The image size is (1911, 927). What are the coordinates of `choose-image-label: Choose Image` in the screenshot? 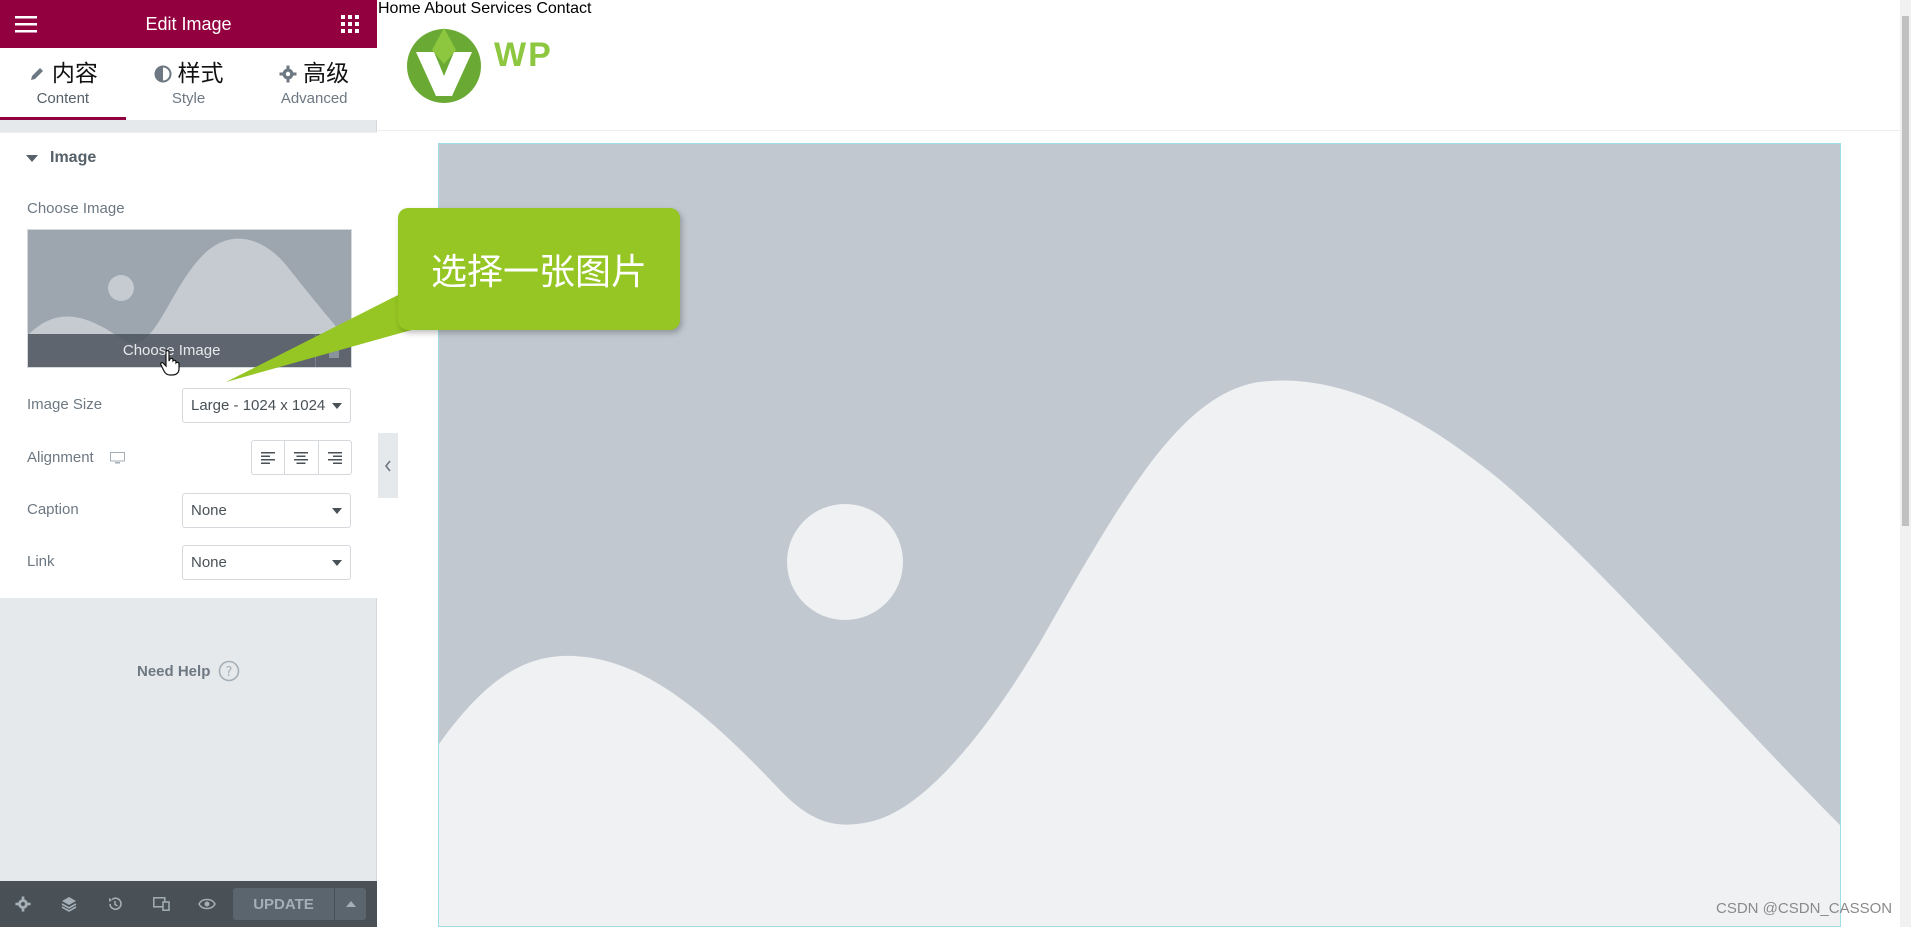 It's located at (76, 208).